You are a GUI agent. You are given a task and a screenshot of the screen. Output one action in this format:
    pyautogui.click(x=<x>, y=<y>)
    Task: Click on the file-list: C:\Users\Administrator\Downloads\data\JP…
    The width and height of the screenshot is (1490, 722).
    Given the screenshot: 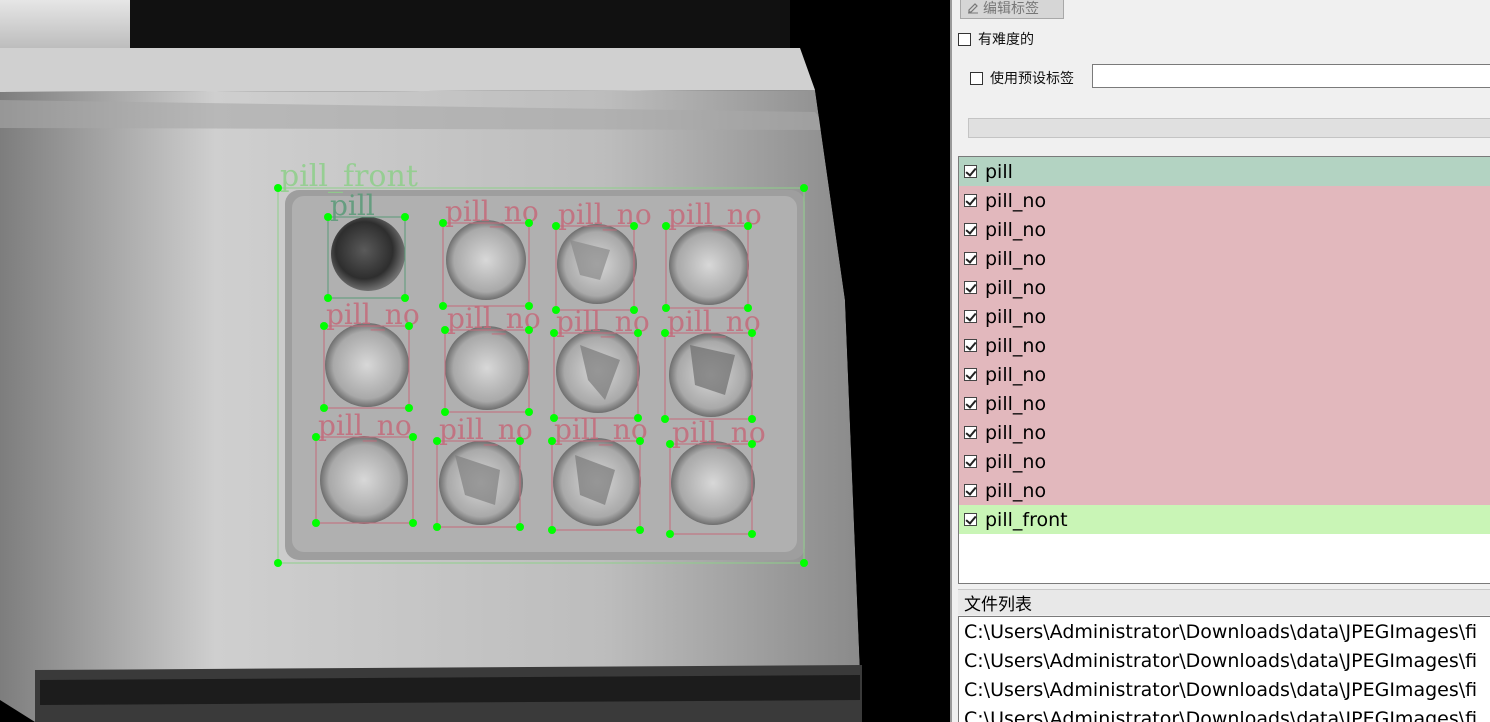 What is the action you would take?
    pyautogui.click(x=1224, y=669)
    